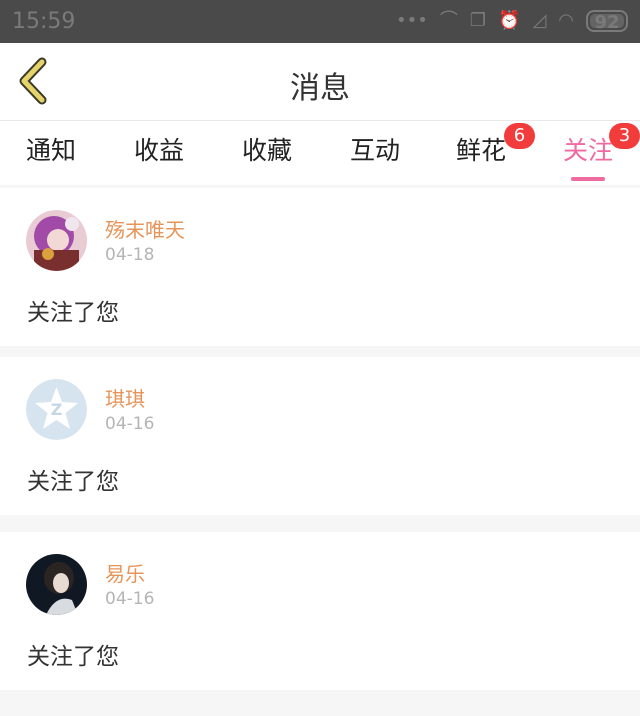 The height and width of the screenshot is (716, 640). I want to click on user-name: 琪琪, so click(125, 397).